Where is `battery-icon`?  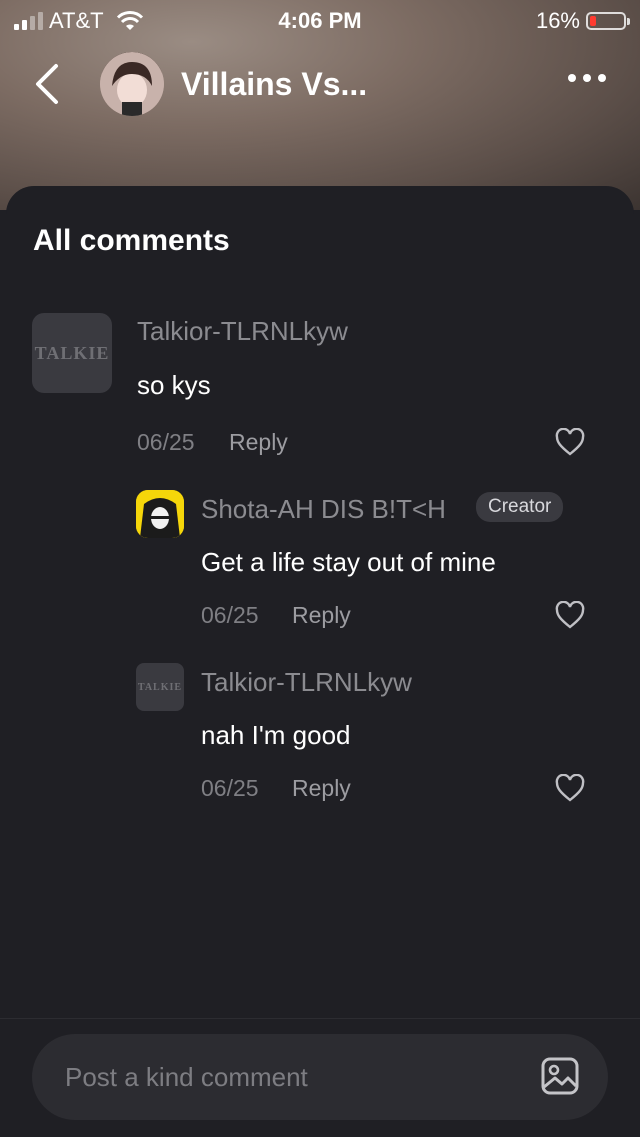
battery-icon is located at coordinates (608, 21).